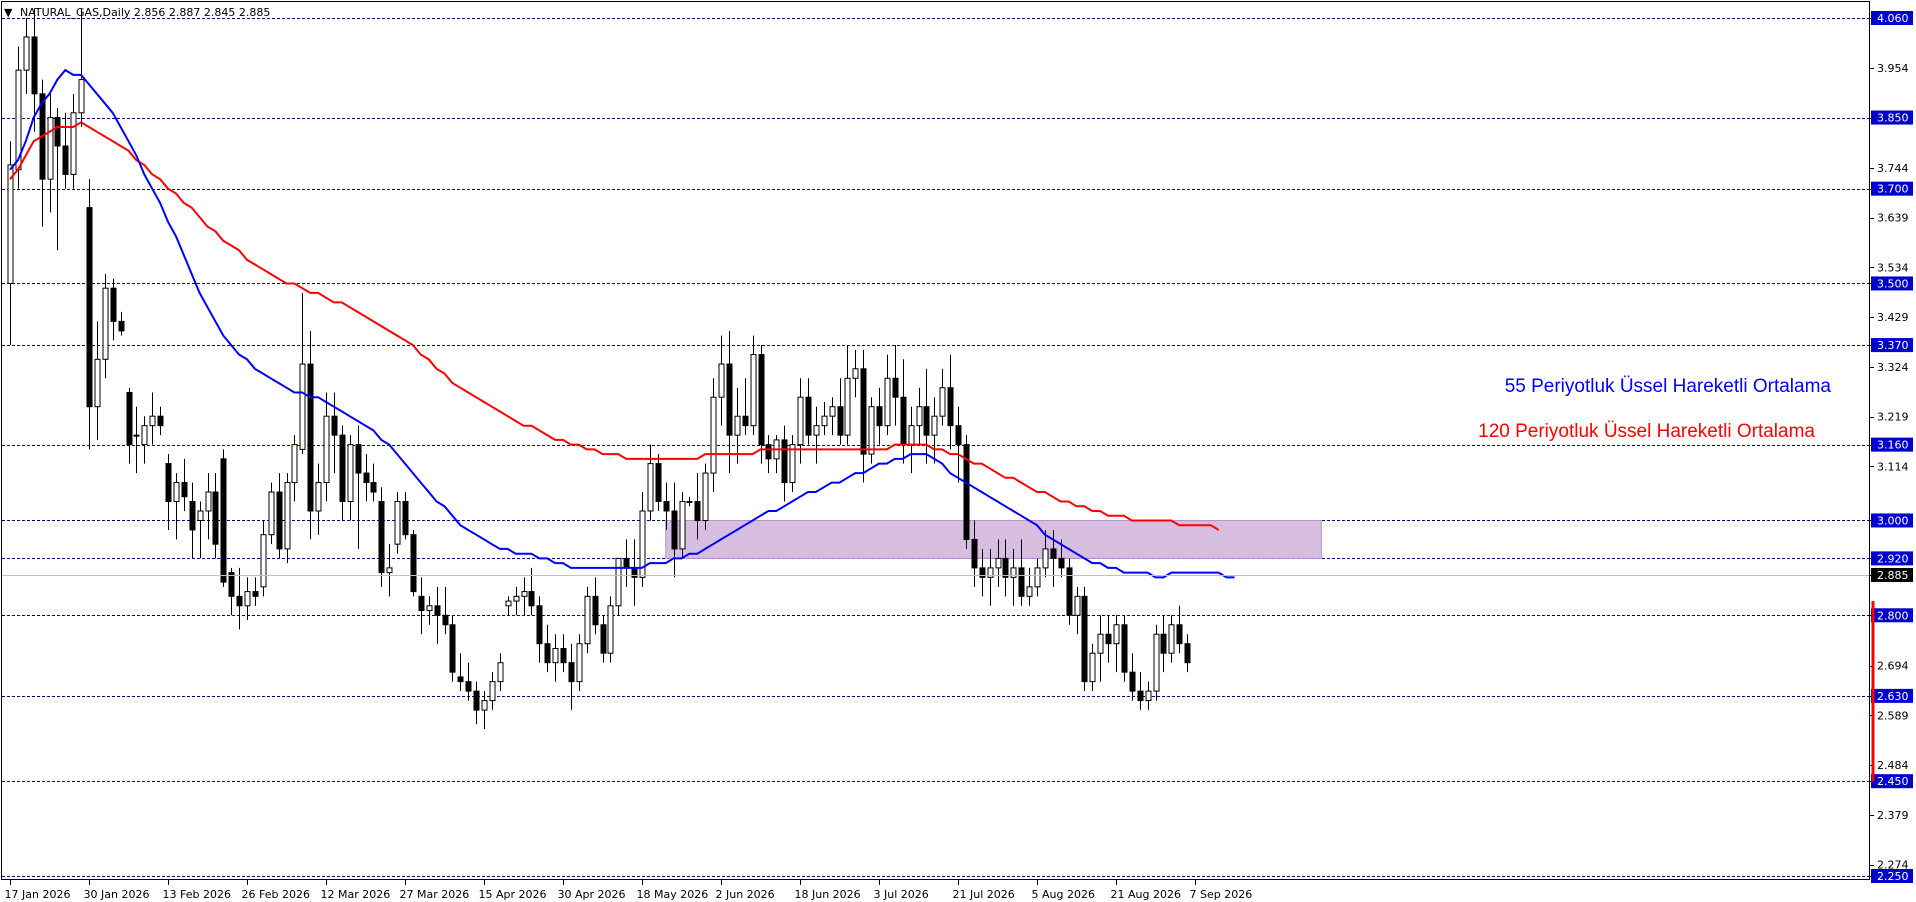 The width and height of the screenshot is (1916, 902). Describe the element at coordinates (1893, 267) in the screenshot. I see `price-tick-label: 3.534` at that location.